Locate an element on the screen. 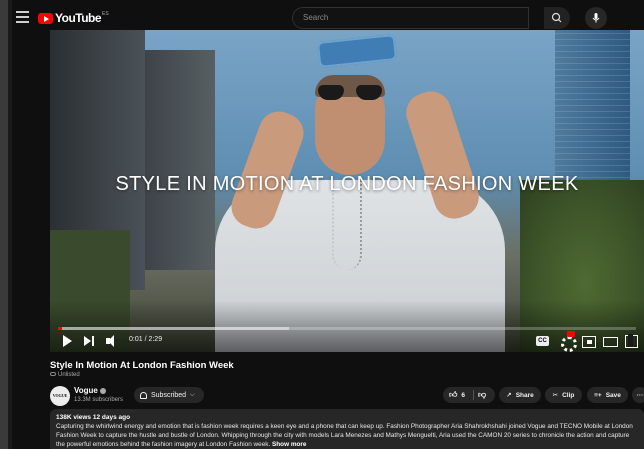  youtube-play-icon is located at coordinates (45, 18).